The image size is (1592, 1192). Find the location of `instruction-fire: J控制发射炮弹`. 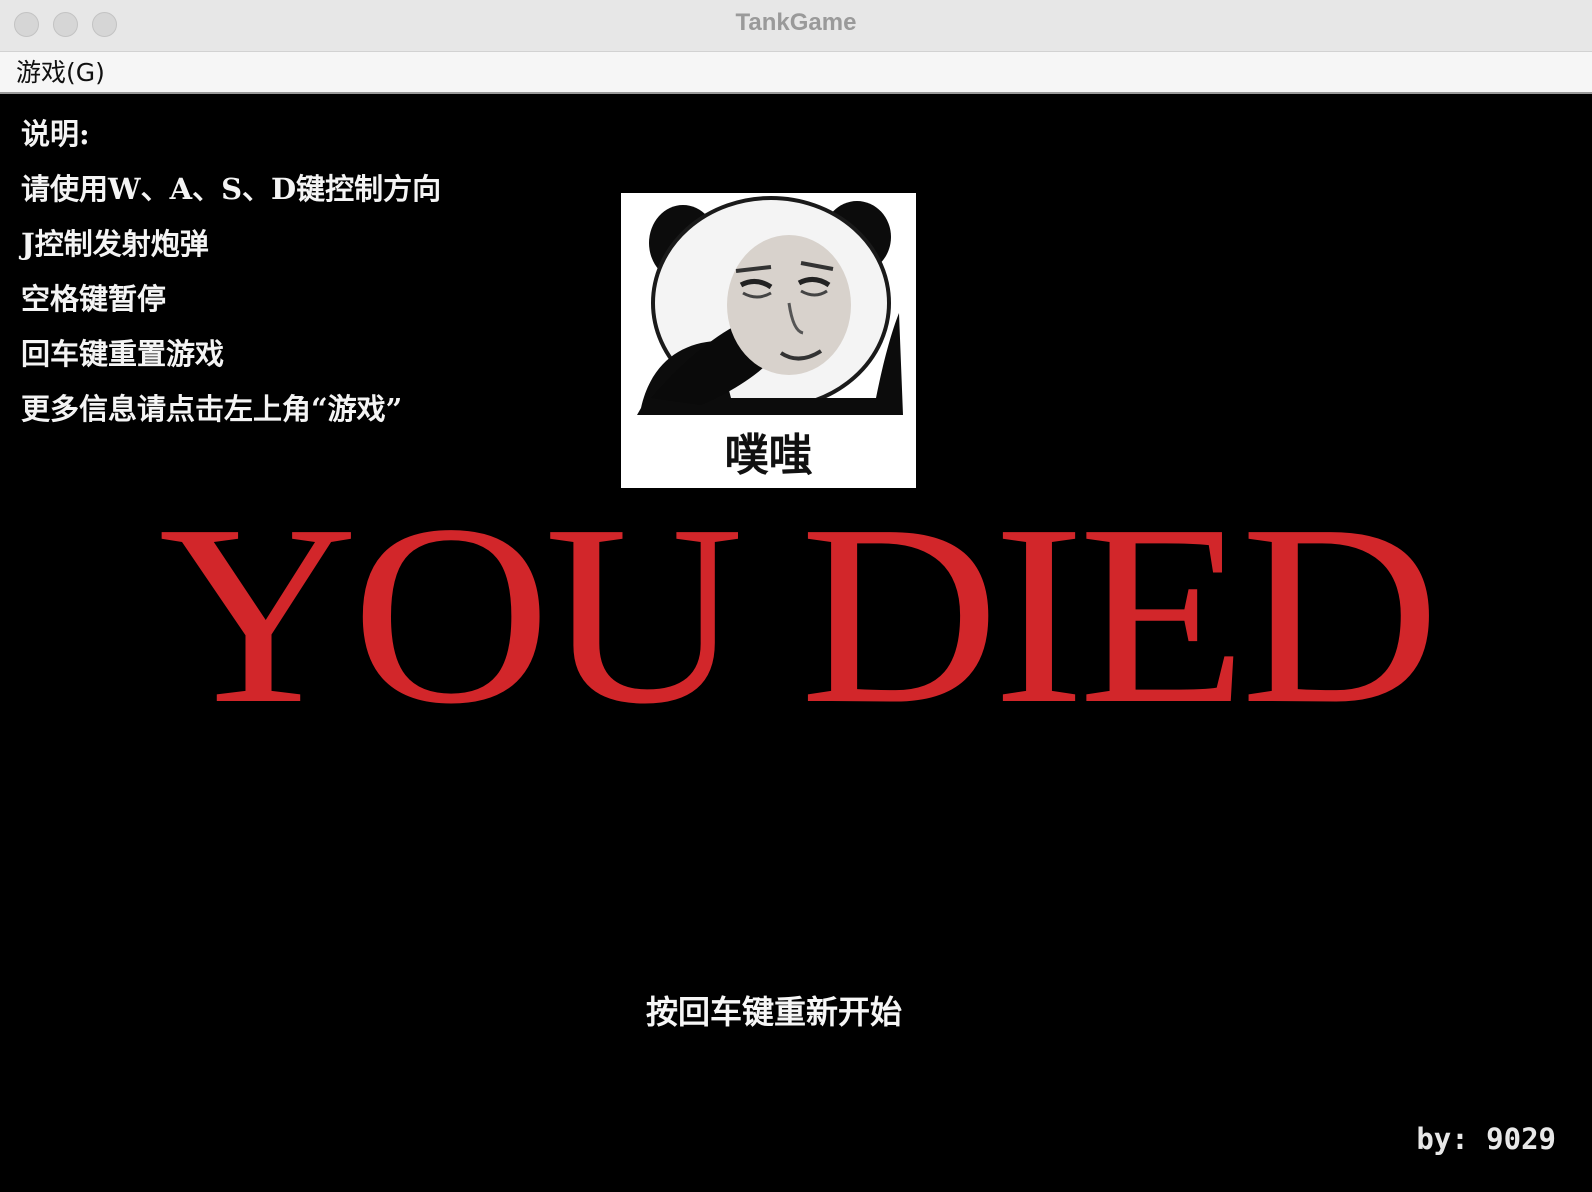

instruction-fire: J控制发射炮弹 is located at coordinates (115, 244).